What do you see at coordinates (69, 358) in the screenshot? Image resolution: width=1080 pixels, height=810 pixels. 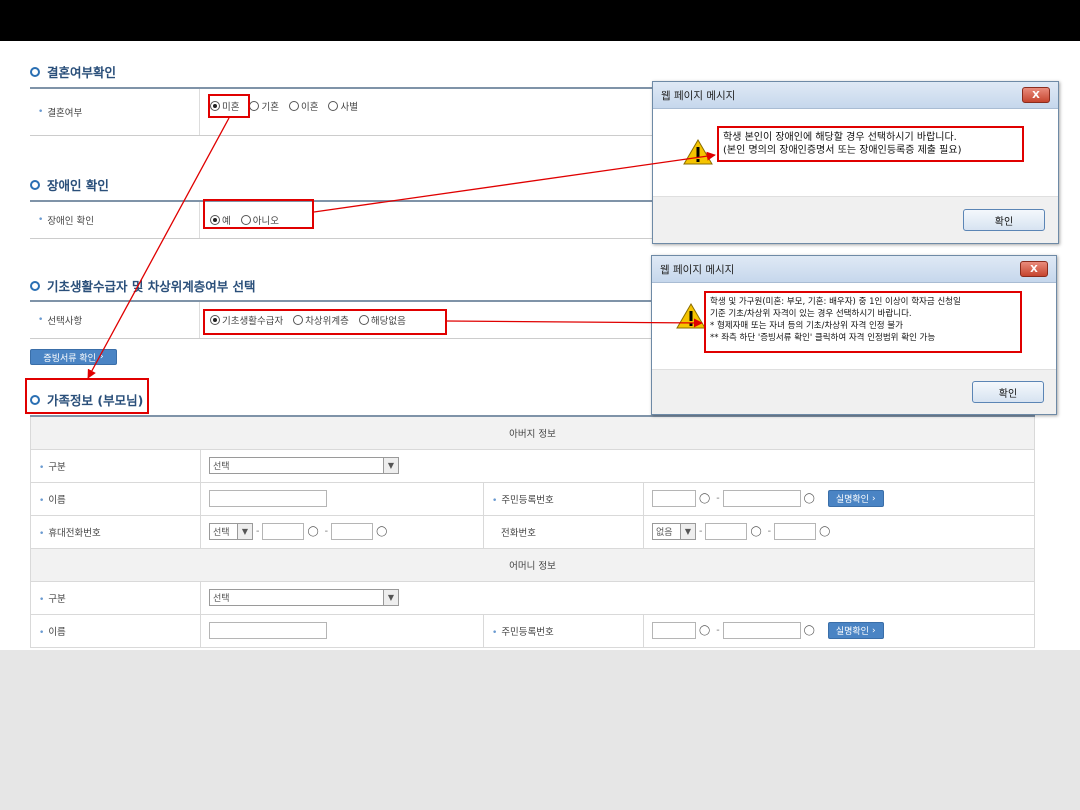 I see `proof-button-label: 증빙서류 확인` at bounding box center [69, 358].